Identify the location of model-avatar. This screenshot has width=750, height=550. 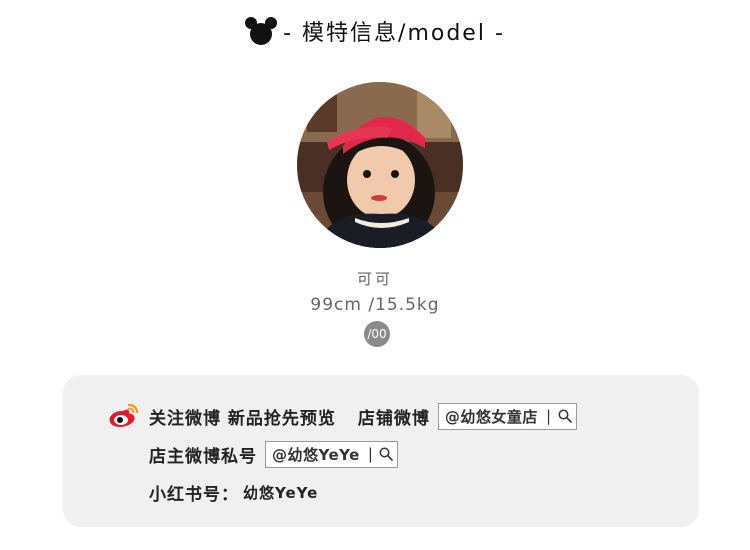
(380, 165).